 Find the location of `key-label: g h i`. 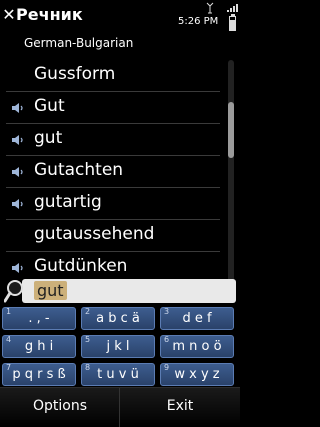

key-label: g h i is located at coordinates (39, 346).